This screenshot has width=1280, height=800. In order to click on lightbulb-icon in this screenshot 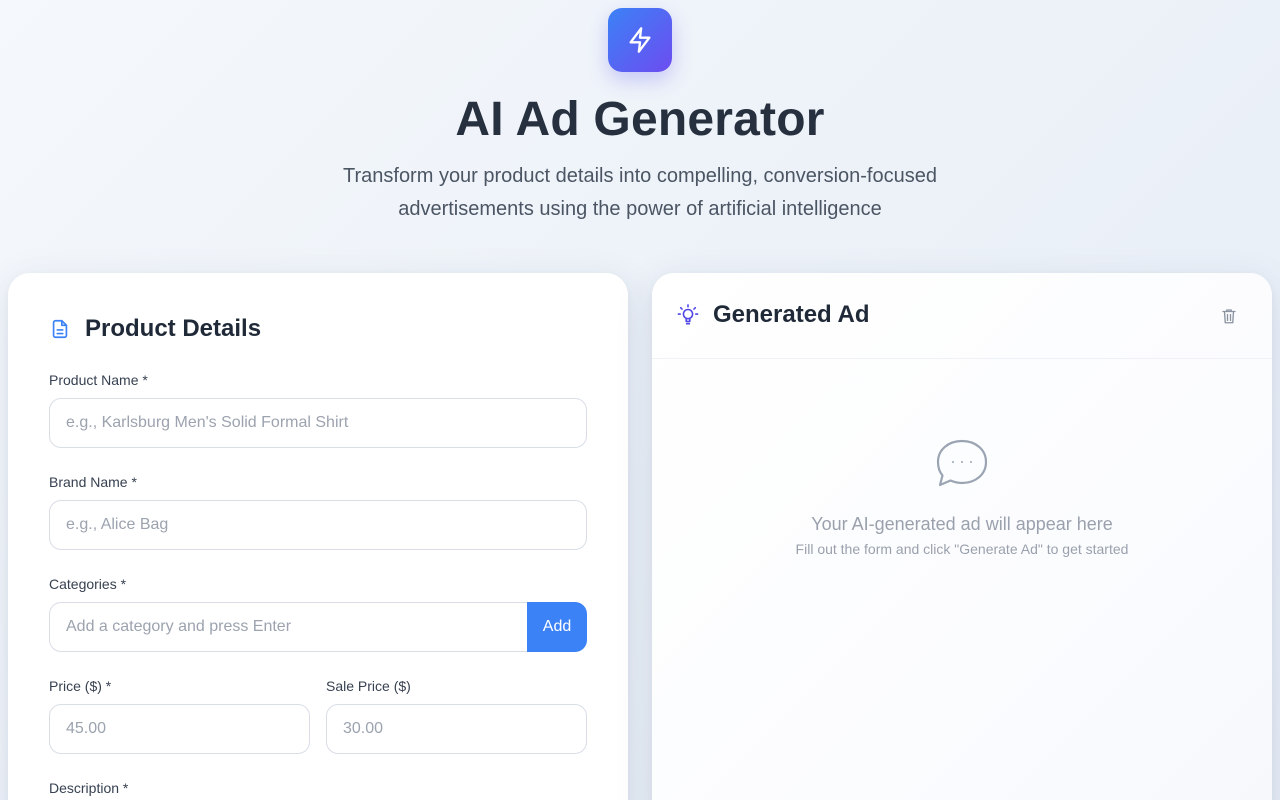, I will do `click(688, 314)`.